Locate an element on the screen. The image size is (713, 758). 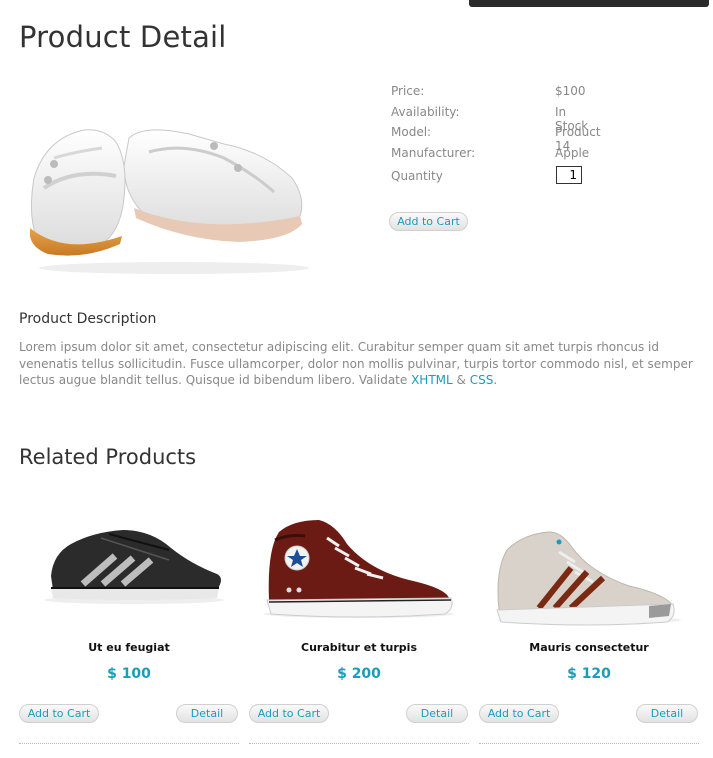
spec-label: Manufacturer: is located at coordinates (433, 152).